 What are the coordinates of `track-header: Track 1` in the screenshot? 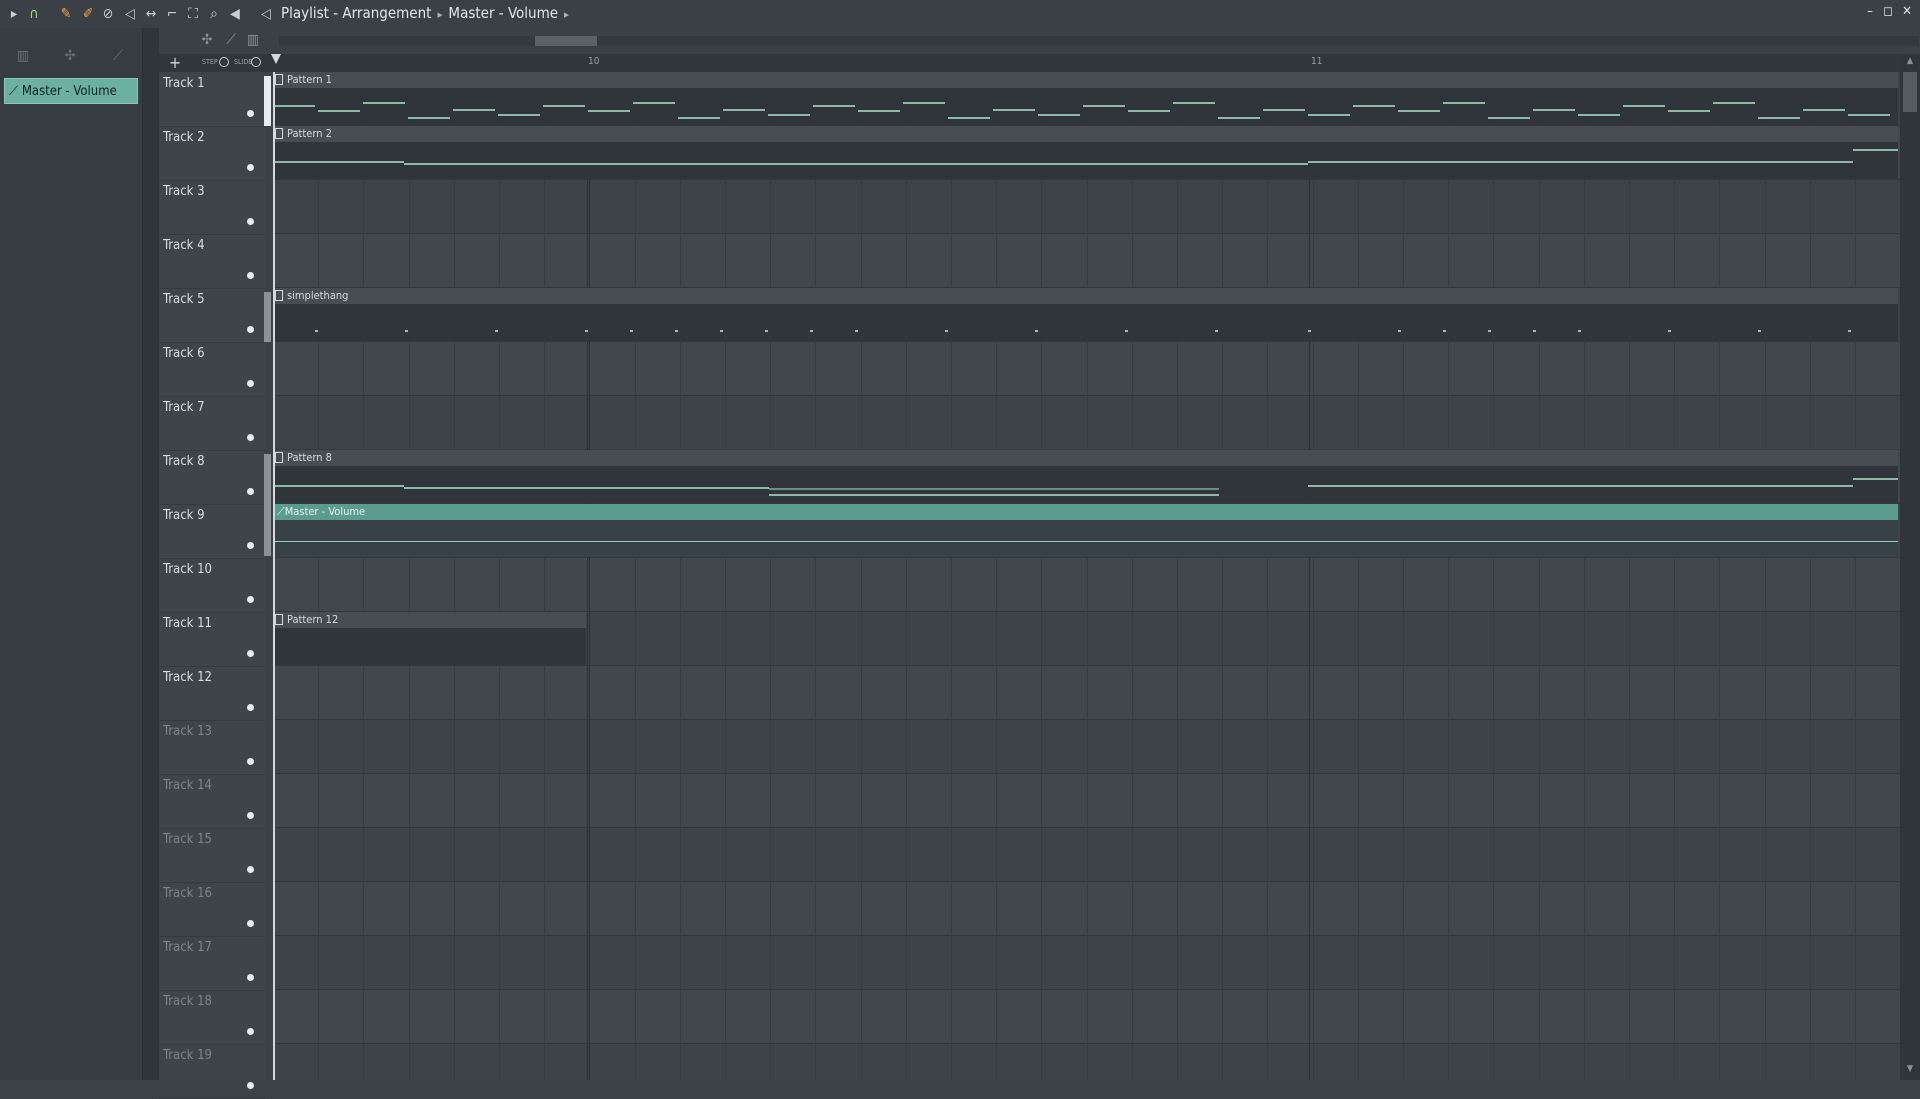 It's located at (212, 99).